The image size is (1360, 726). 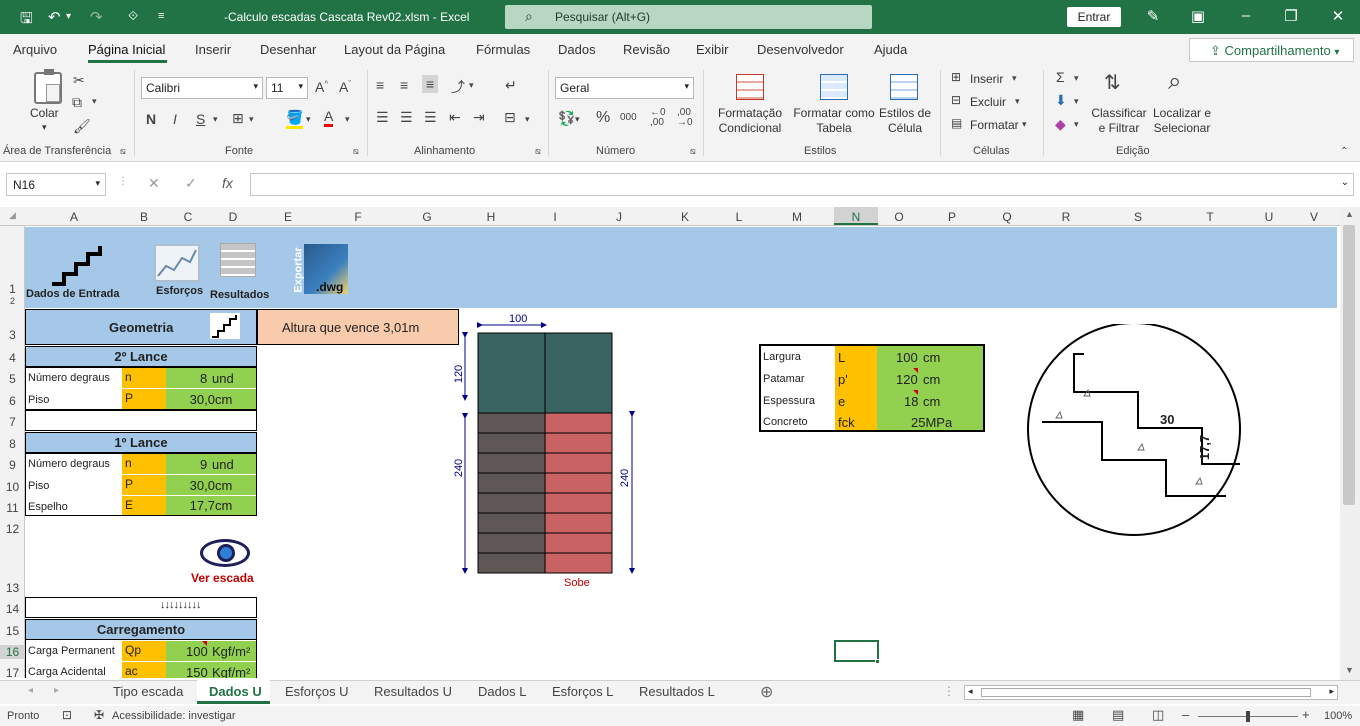 I want to click on tab-inserir: Inserir, so click(x=213, y=49).